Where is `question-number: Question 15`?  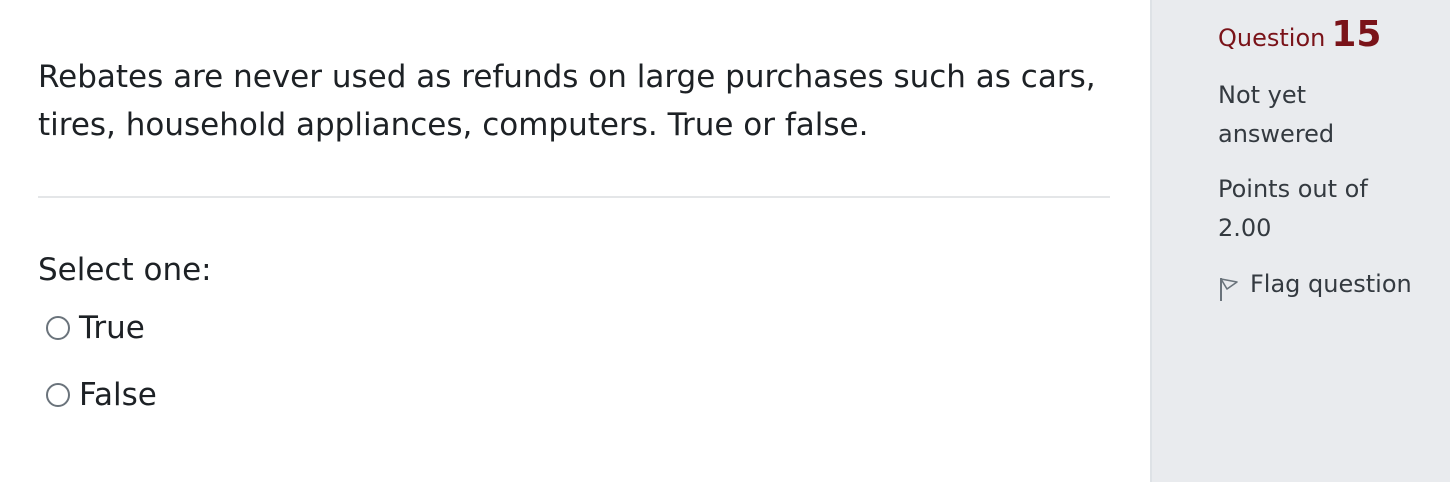
question-number: Question 15 is located at coordinates (1299, 34).